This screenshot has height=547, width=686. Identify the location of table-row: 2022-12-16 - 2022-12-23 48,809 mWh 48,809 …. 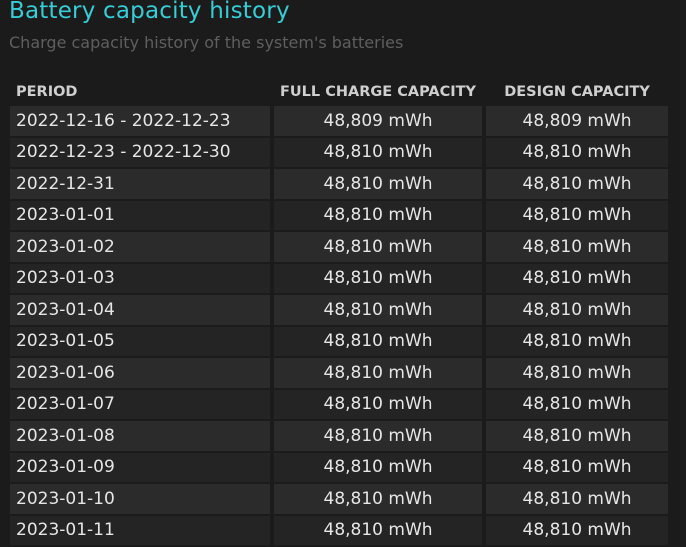
(339, 121).